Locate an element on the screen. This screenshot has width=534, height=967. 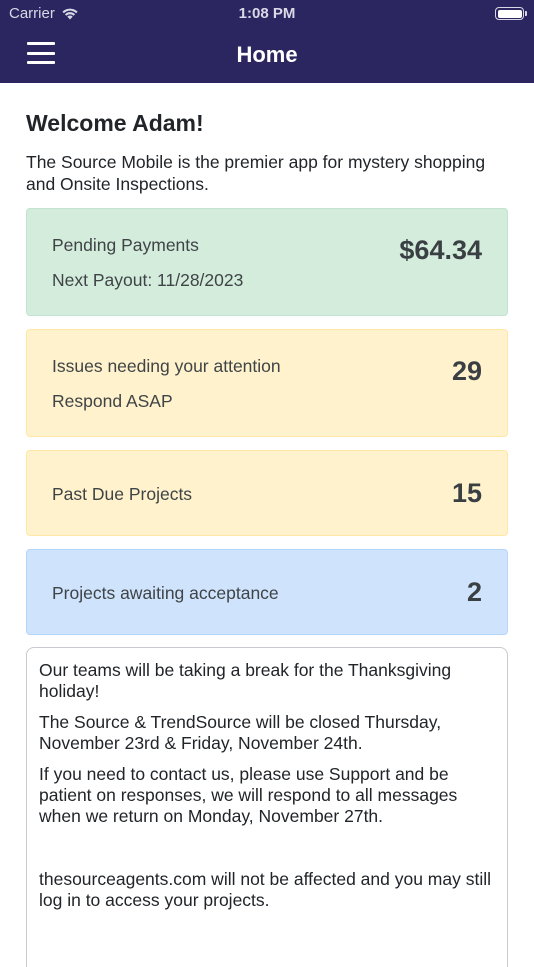
navigation-bar: Home is located at coordinates (267, 55).